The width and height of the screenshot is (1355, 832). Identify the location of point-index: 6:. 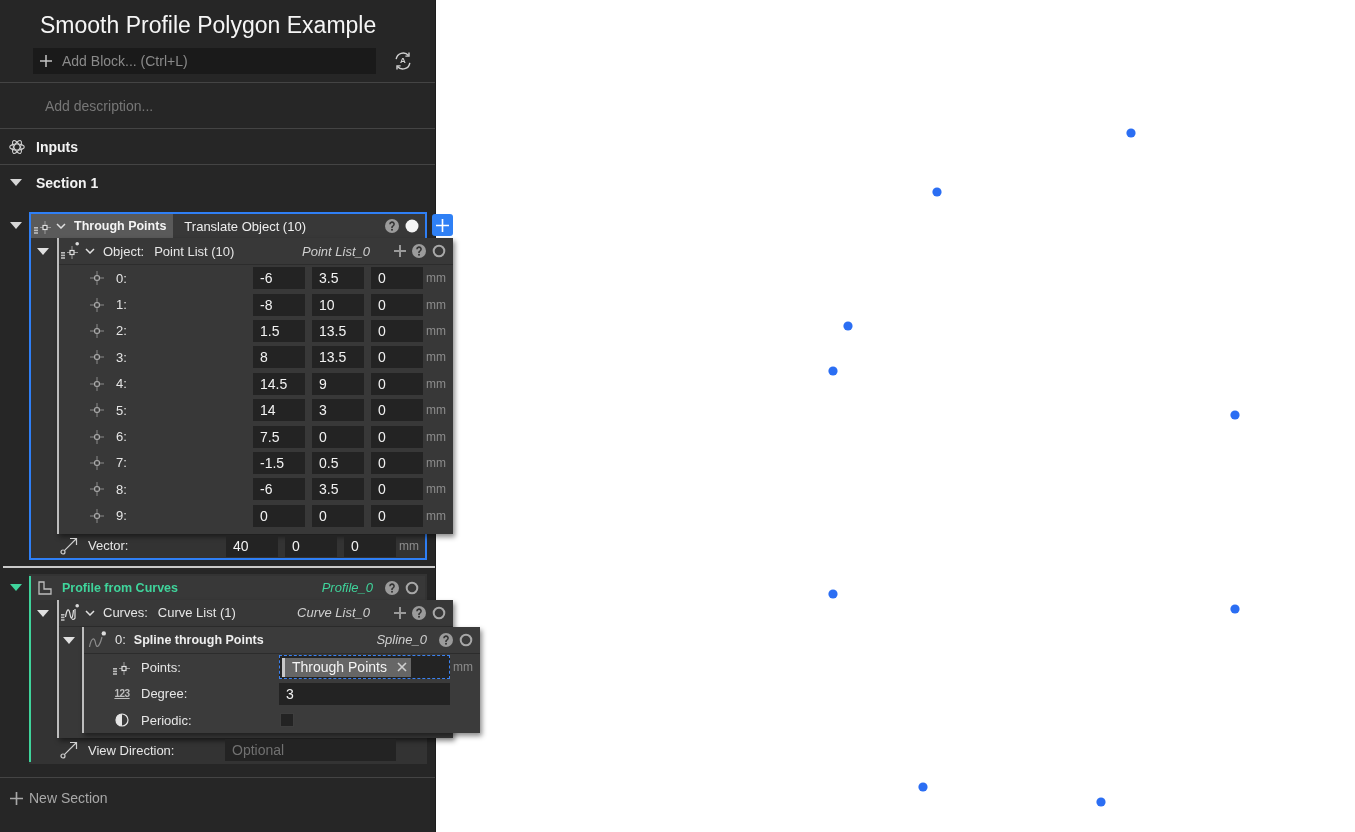
(121, 437).